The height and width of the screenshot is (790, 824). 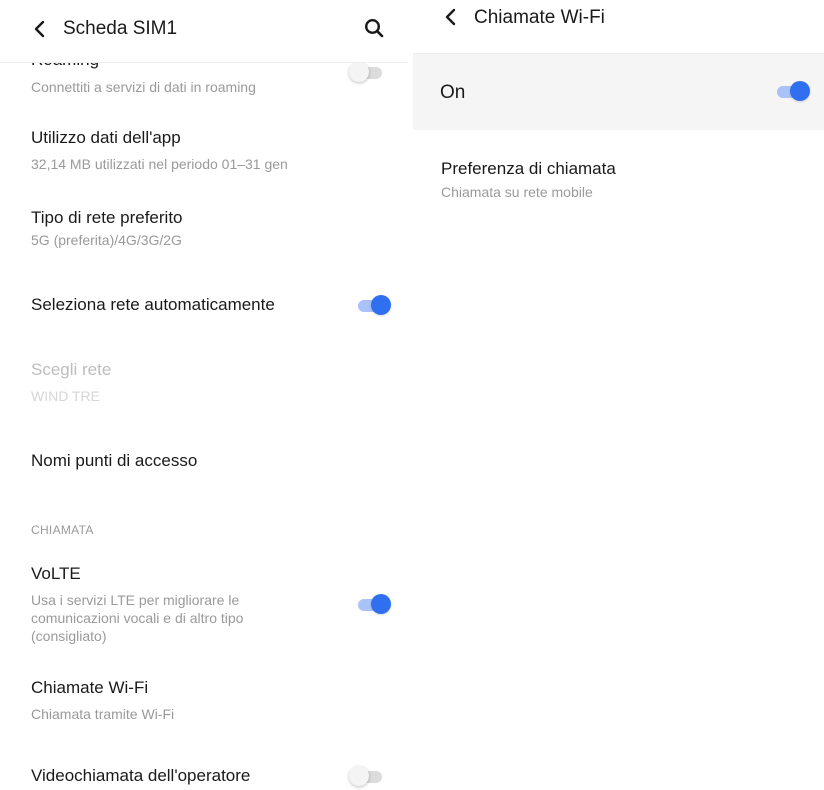 What do you see at coordinates (114, 460) in the screenshot?
I see `apn-title: Nomi punti di accesso` at bounding box center [114, 460].